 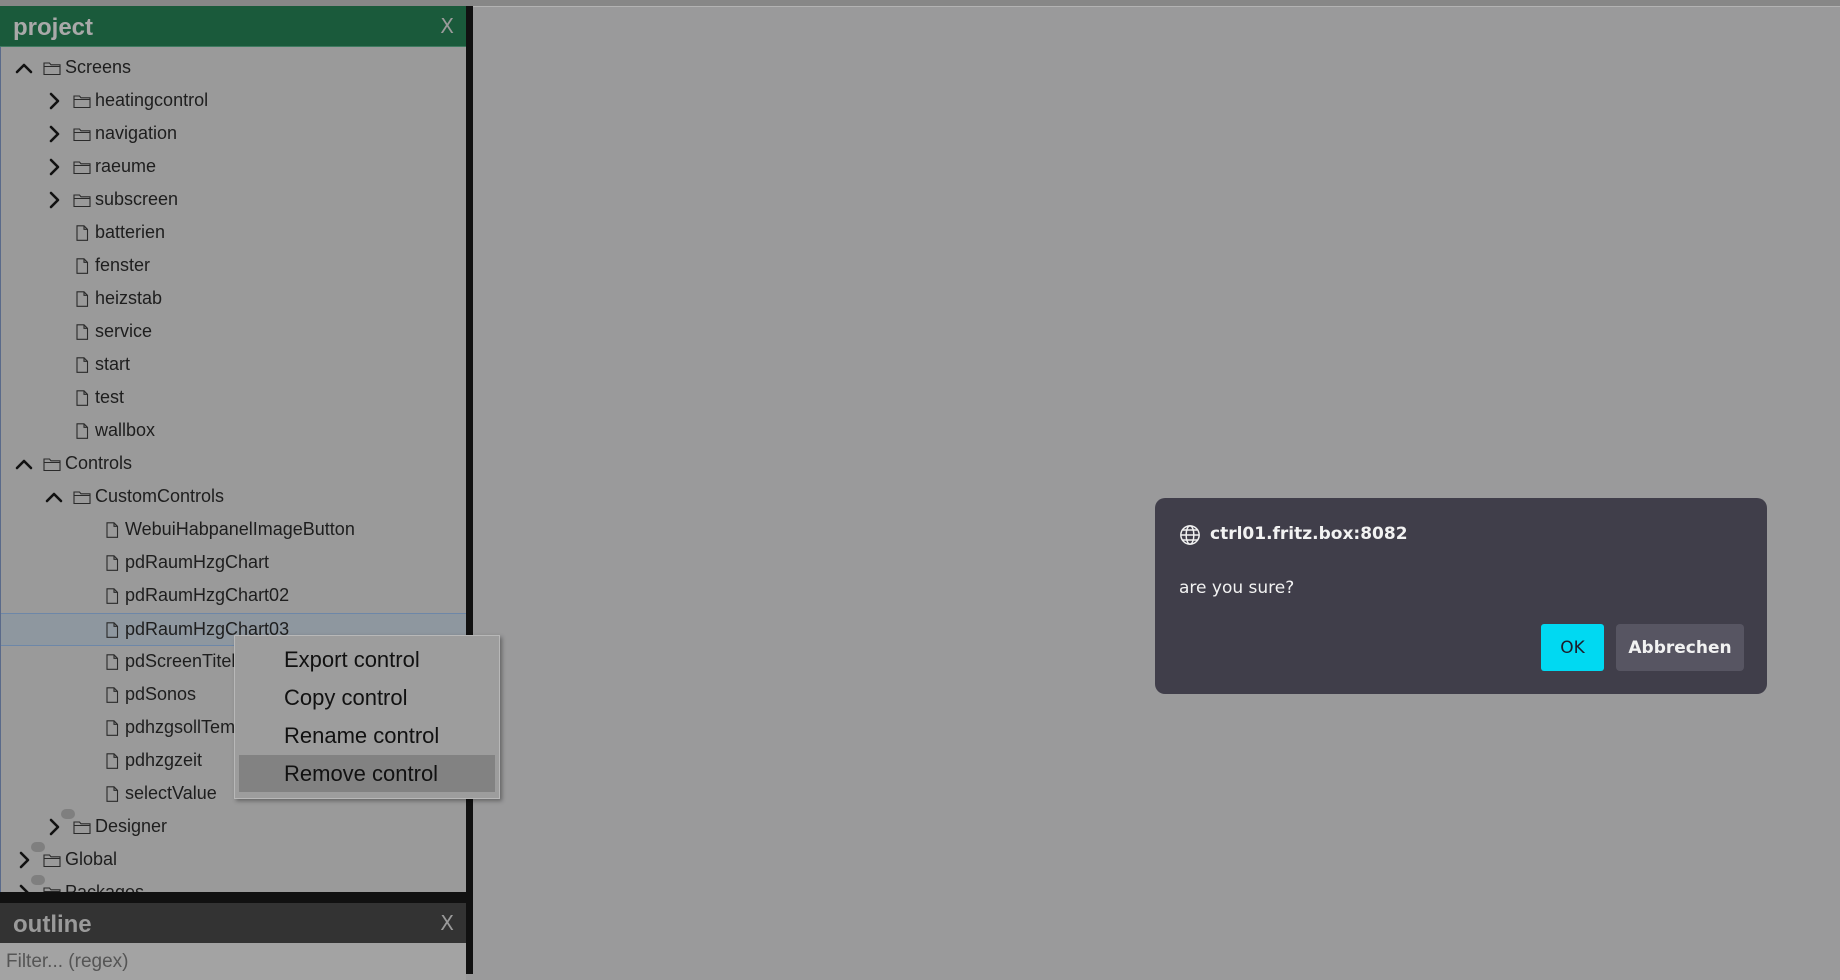 What do you see at coordinates (180, 661) in the screenshot?
I see `tree-item-label: pdScreenTitel` at bounding box center [180, 661].